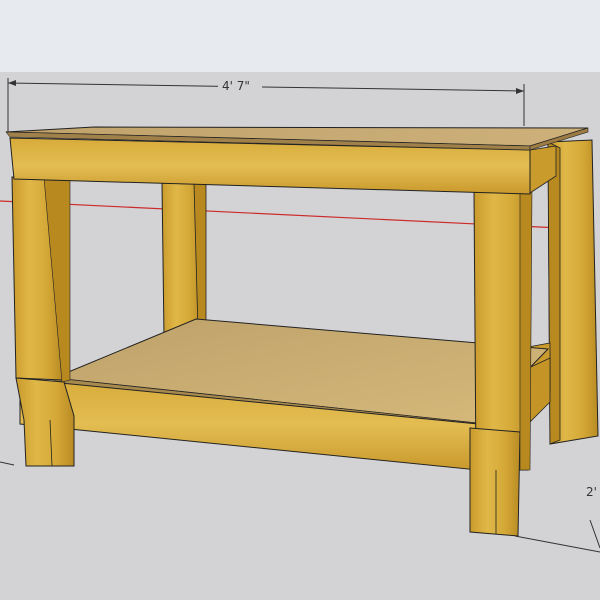 Image resolution: width=600 pixels, height=600 pixels. I want to click on width-dimension-label: 4' 7", so click(236, 86).